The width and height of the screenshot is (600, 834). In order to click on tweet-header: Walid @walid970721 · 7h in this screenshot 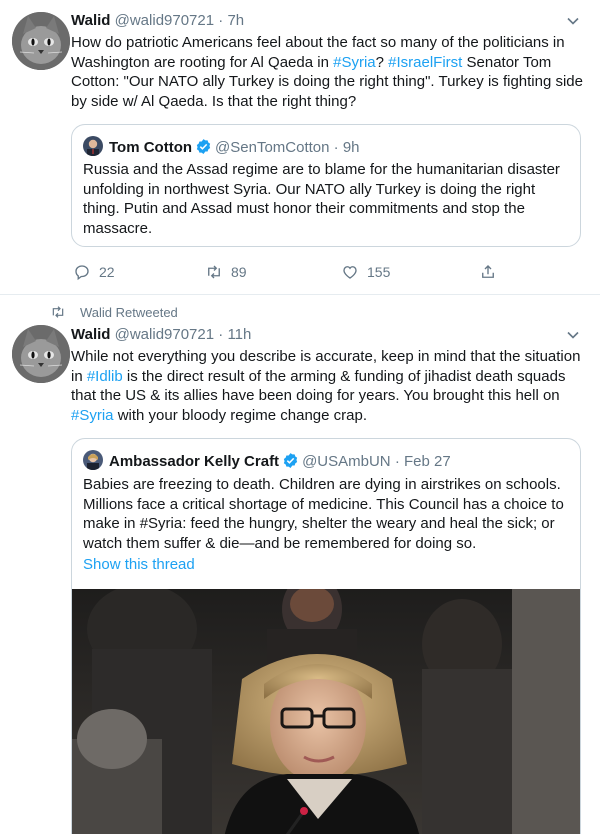, I will do `click(157, 21)`.